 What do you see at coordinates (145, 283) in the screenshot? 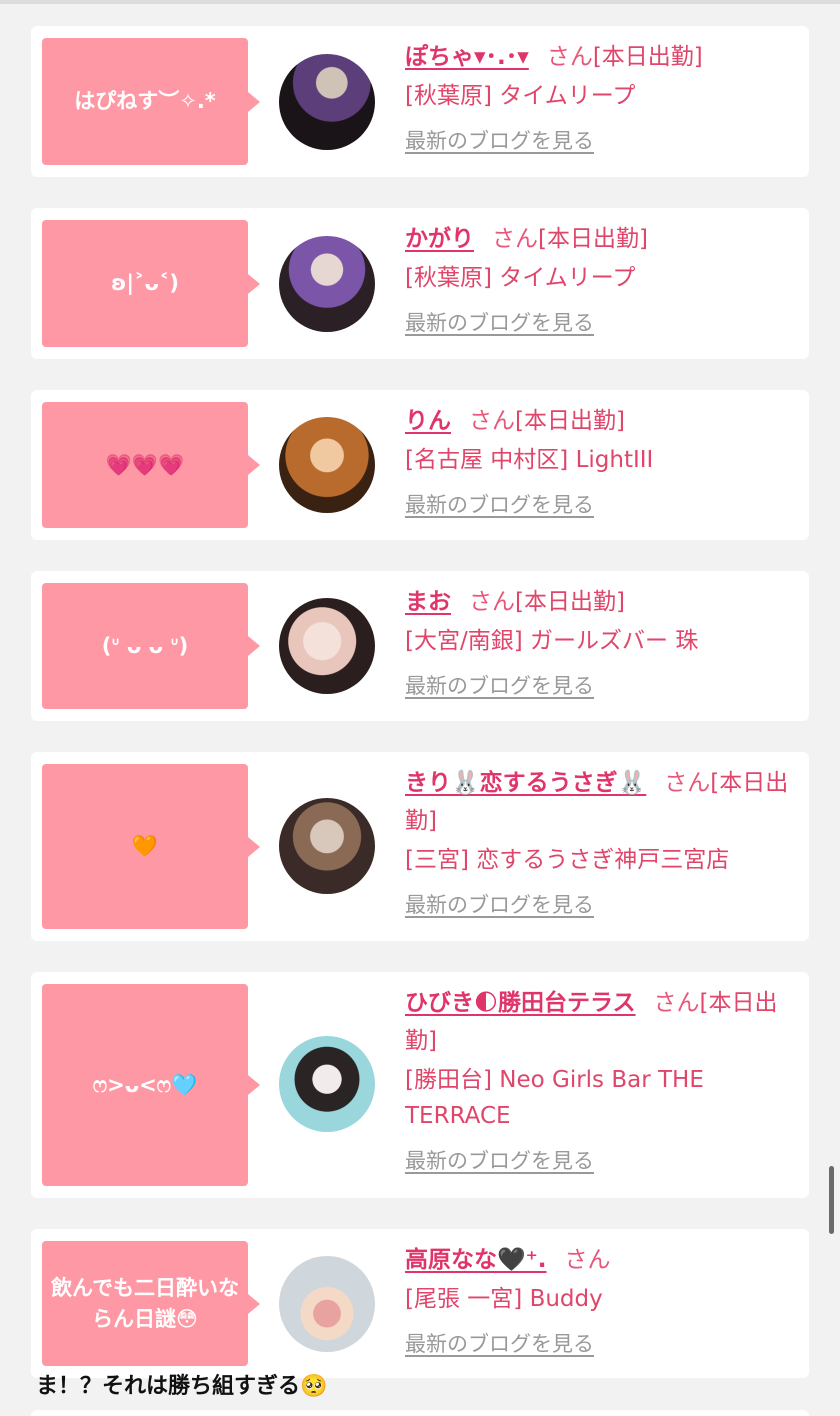
I see `message-text: ʚ|˃ᴗ˂)` at bounding box center [145, 283].